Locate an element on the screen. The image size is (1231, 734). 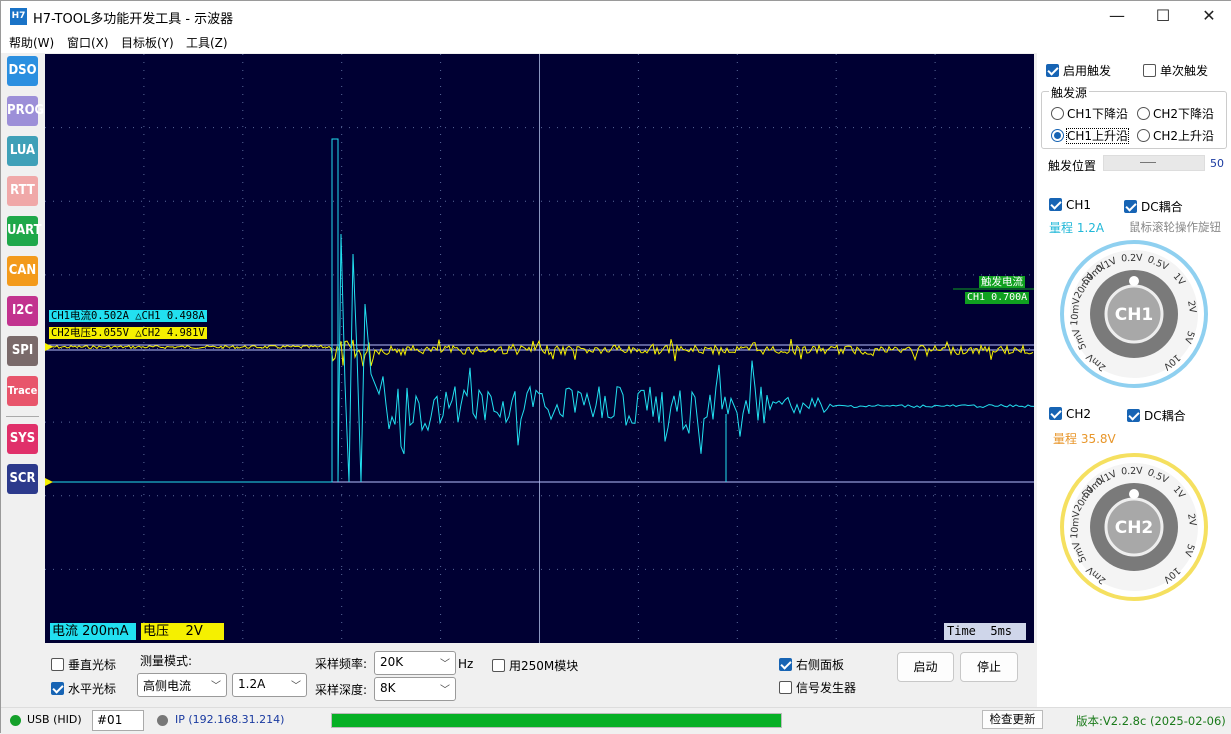
device-select: #01 is located at coordinates (118, 720).